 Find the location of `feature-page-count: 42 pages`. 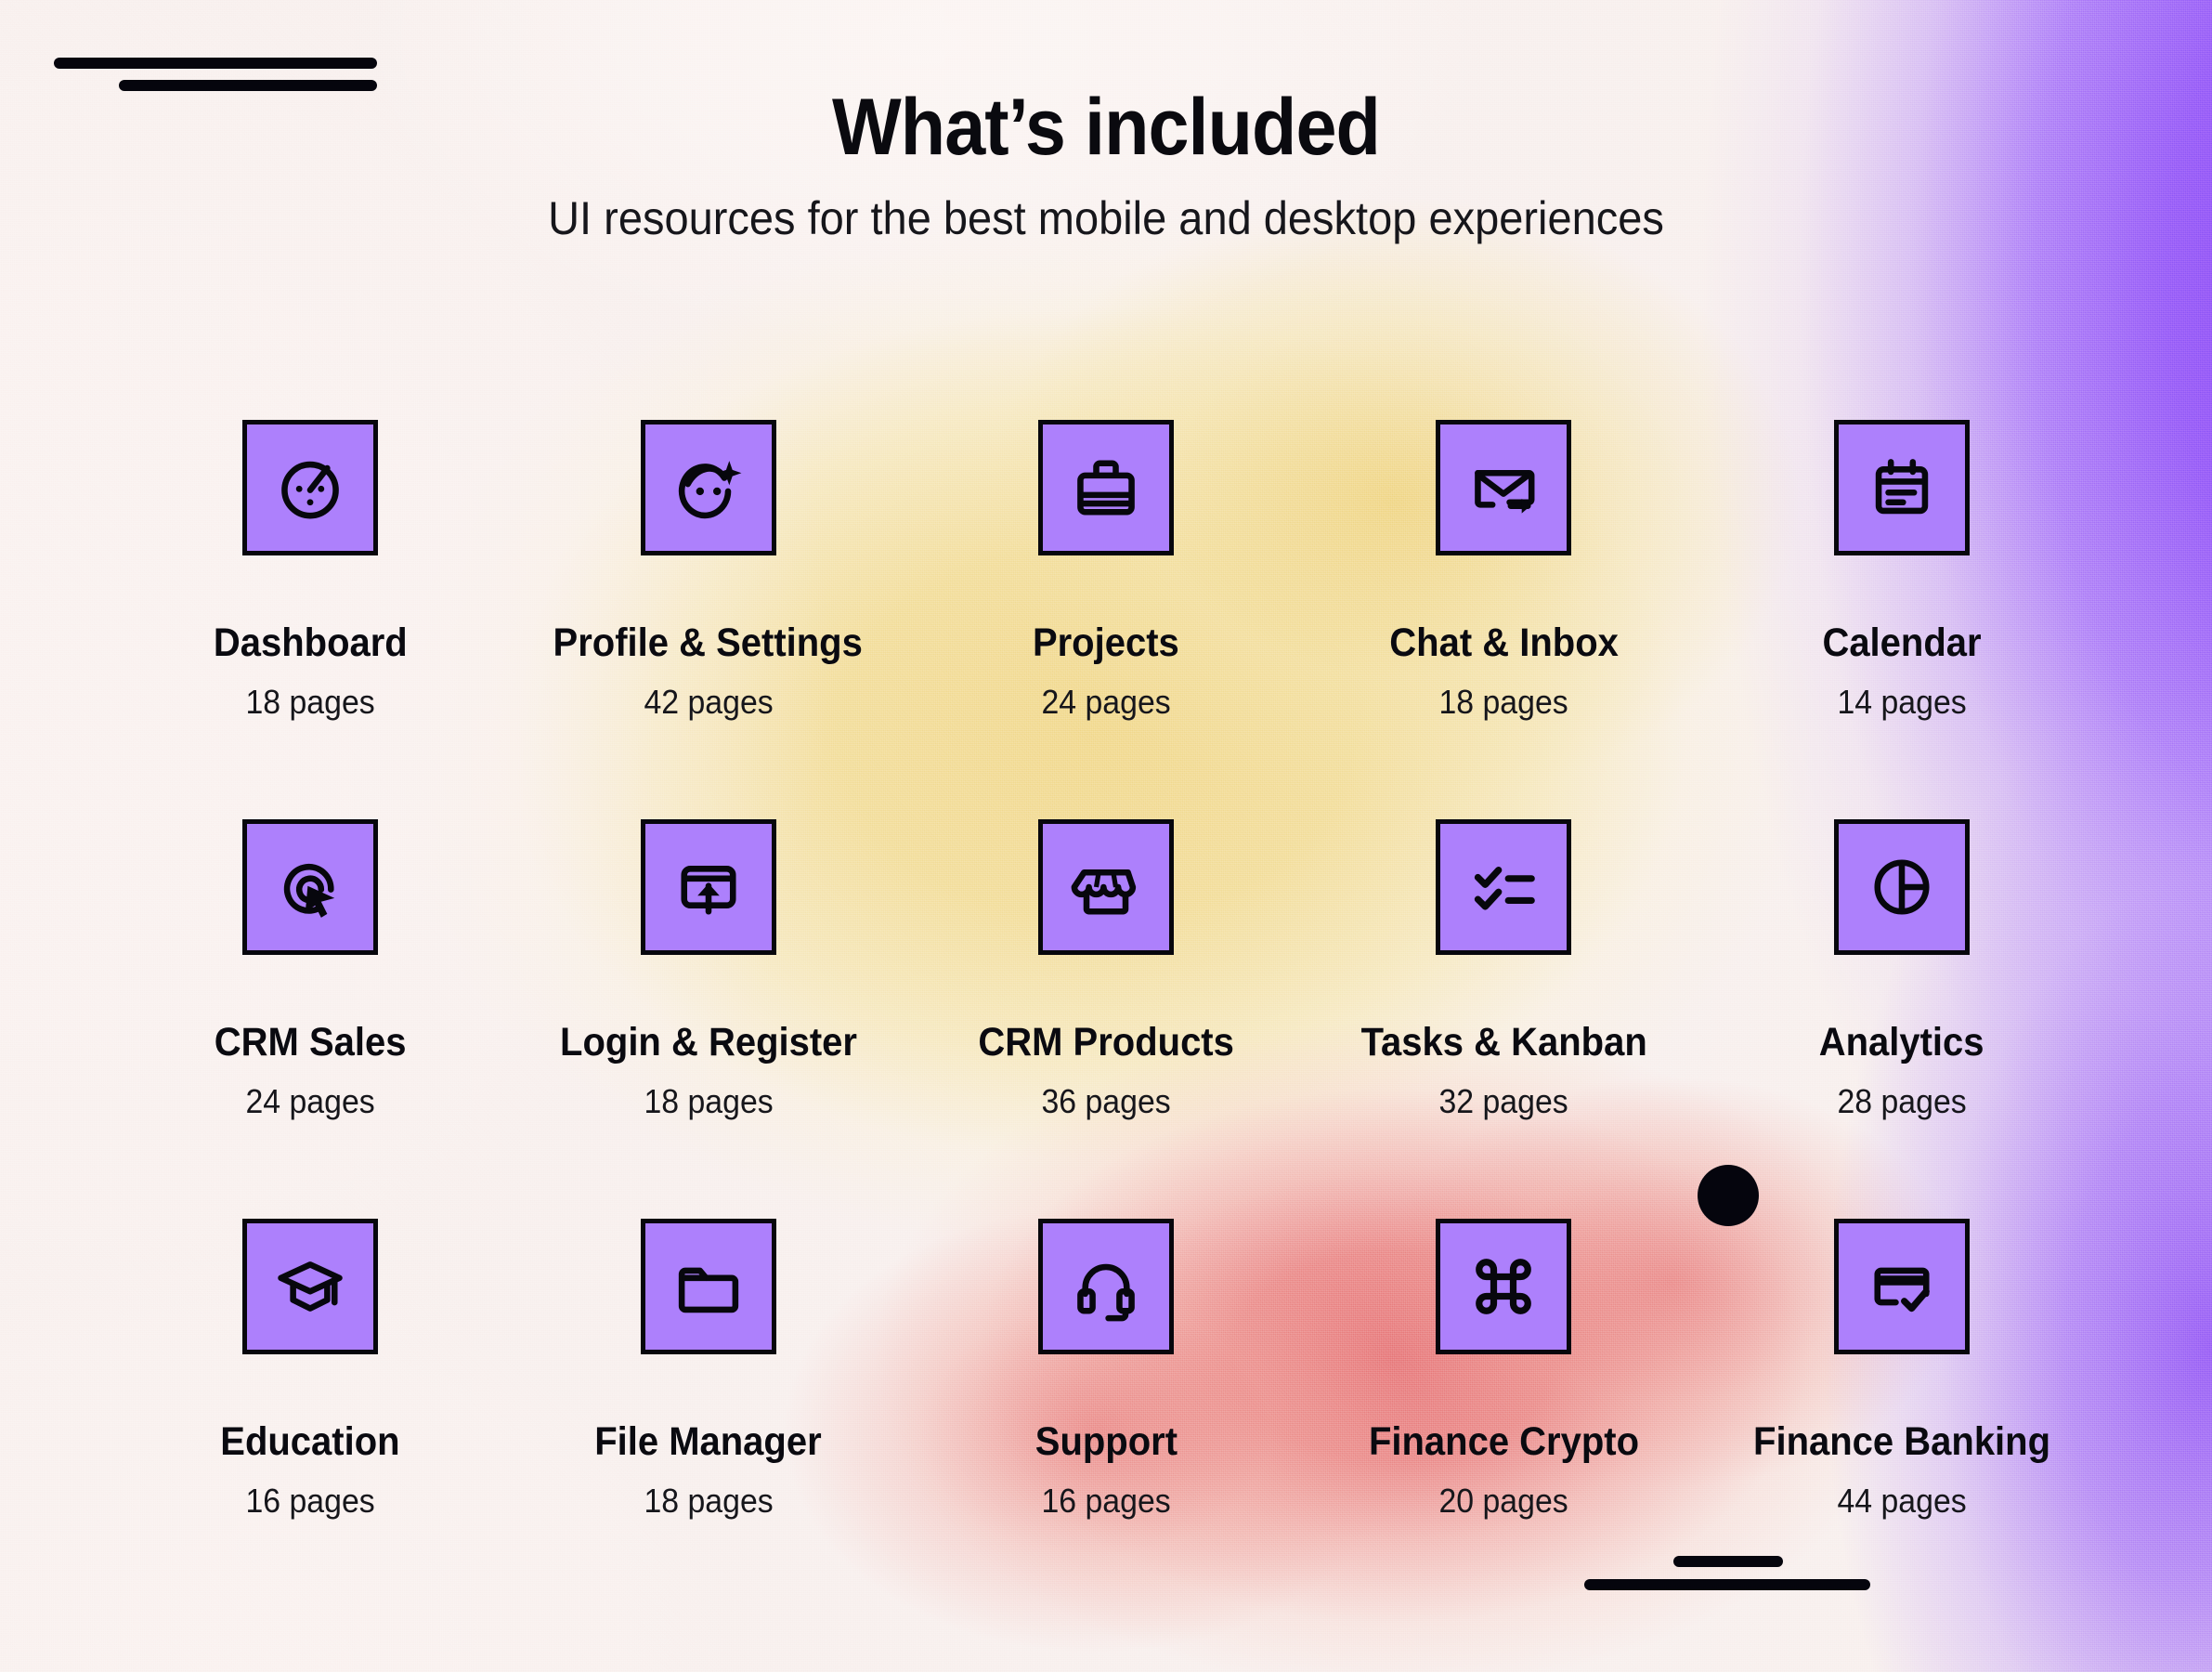

feature-page-count: 42 pages is located at coordinates (708, 702).